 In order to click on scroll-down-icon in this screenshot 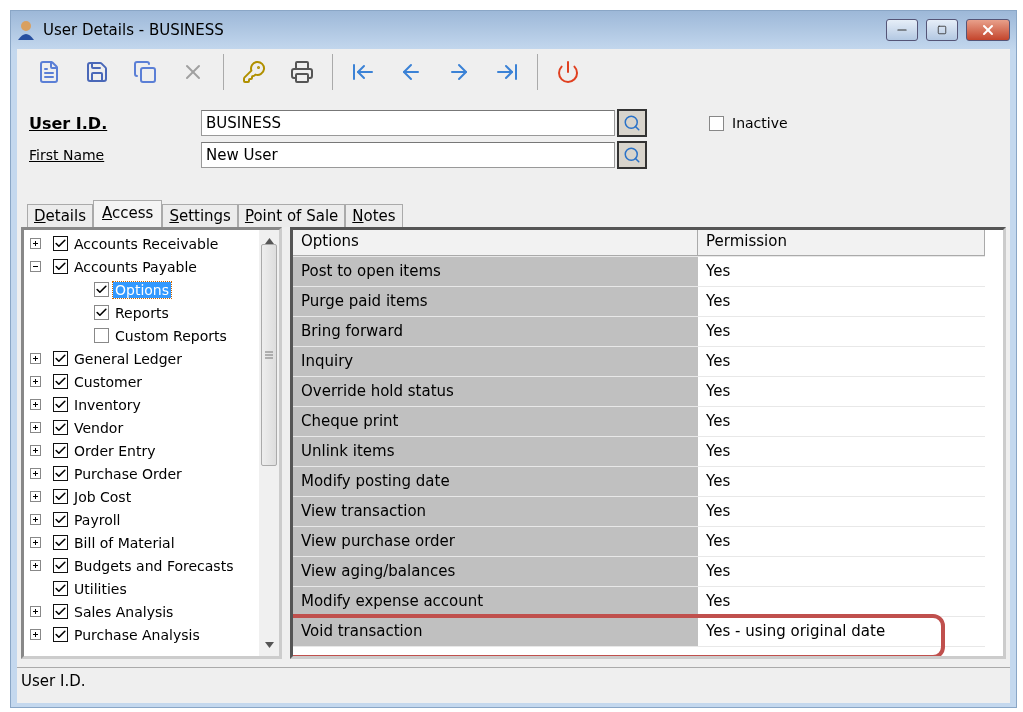, I will do `click(269, 645)`.